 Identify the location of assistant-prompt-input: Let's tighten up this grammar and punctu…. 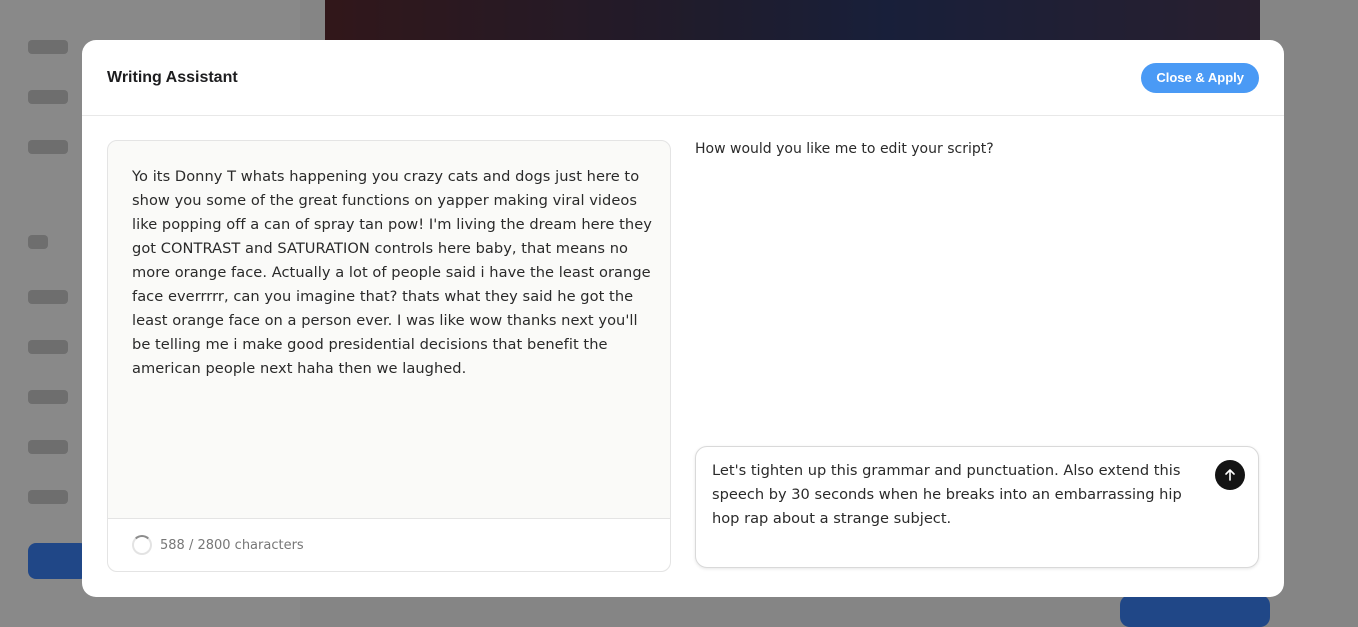
(957, 507).